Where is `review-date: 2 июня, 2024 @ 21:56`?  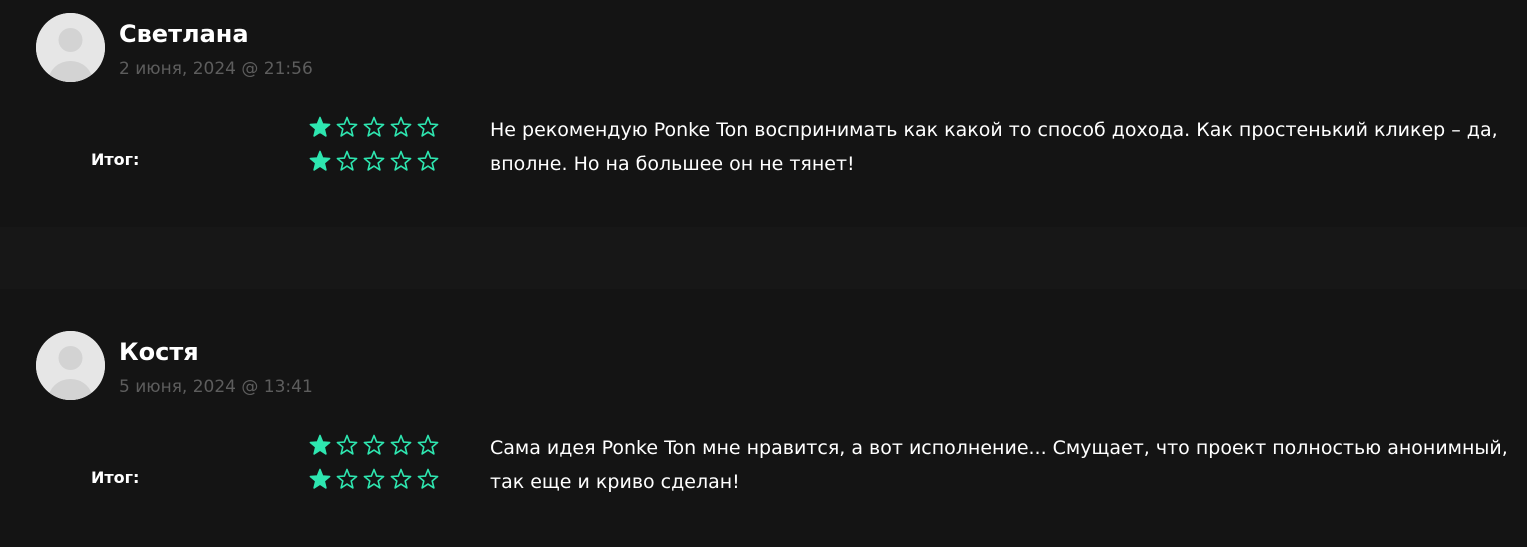 review-date: 2 июня, 2024 @ 21:56 is located at coordinates (216, 69).